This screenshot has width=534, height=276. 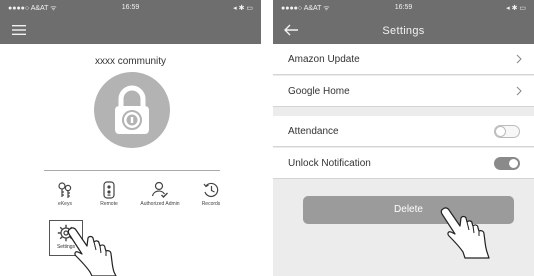 What do you see at coordinates (159, 189) in the screenshot?
I see `authorized-admin-icon` at bounding box center [159, 189].